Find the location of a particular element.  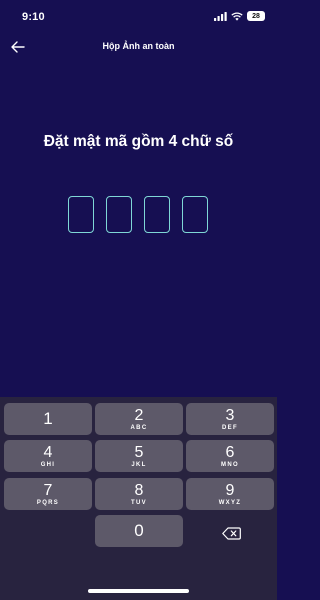

delete-key is located at coordinates (231, 533).